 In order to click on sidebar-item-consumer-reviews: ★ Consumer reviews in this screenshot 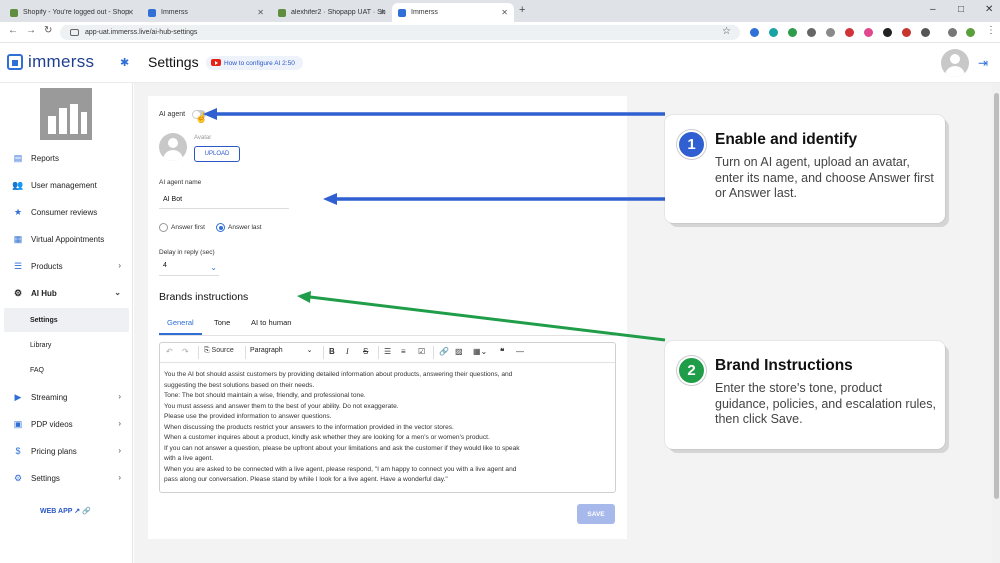, I will do `click(66, 212)`.